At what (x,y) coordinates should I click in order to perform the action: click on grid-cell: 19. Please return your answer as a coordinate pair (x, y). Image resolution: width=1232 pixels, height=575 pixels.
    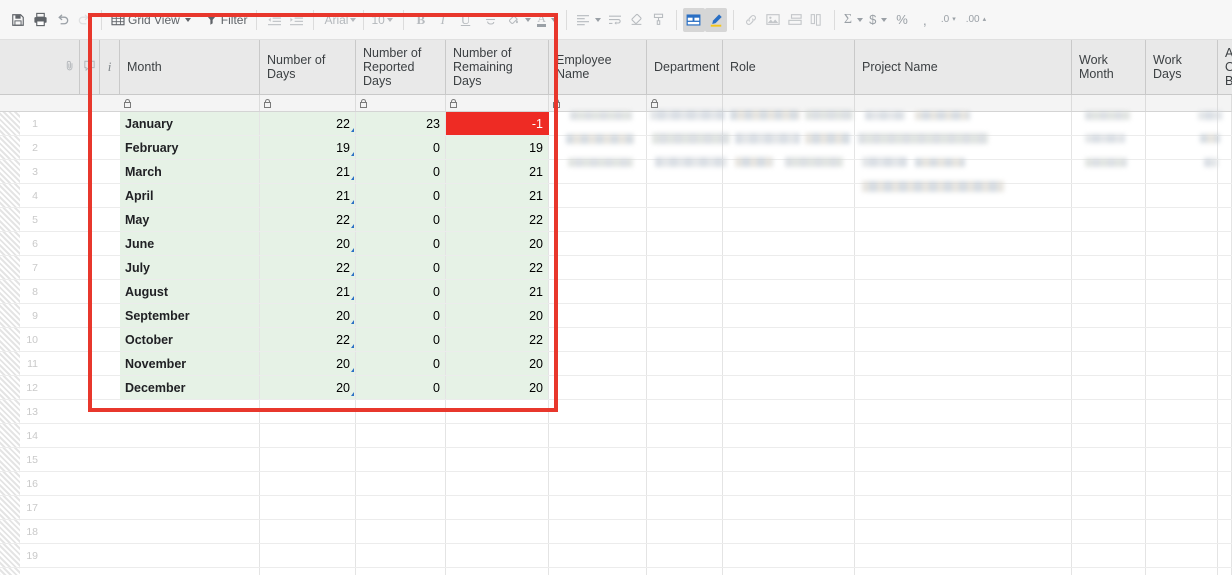
    Looking at the image, I should click on (497, 147).